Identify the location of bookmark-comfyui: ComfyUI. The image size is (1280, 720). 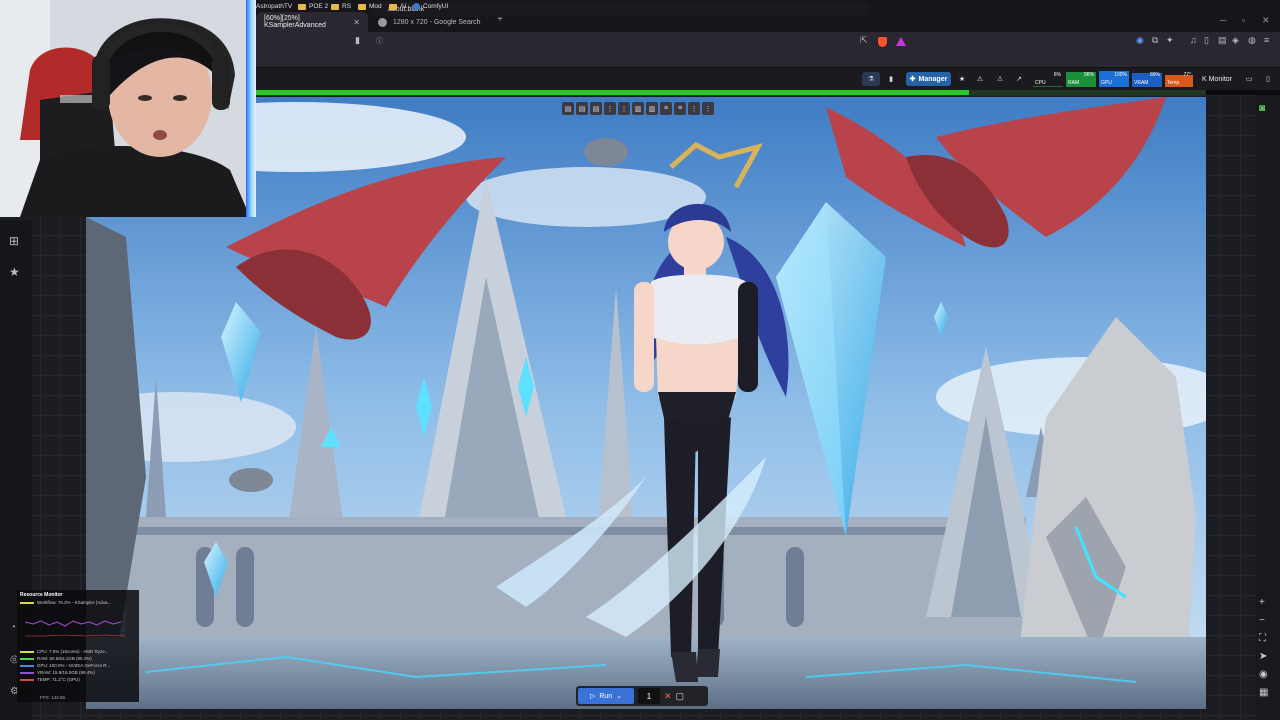
(430, 6).